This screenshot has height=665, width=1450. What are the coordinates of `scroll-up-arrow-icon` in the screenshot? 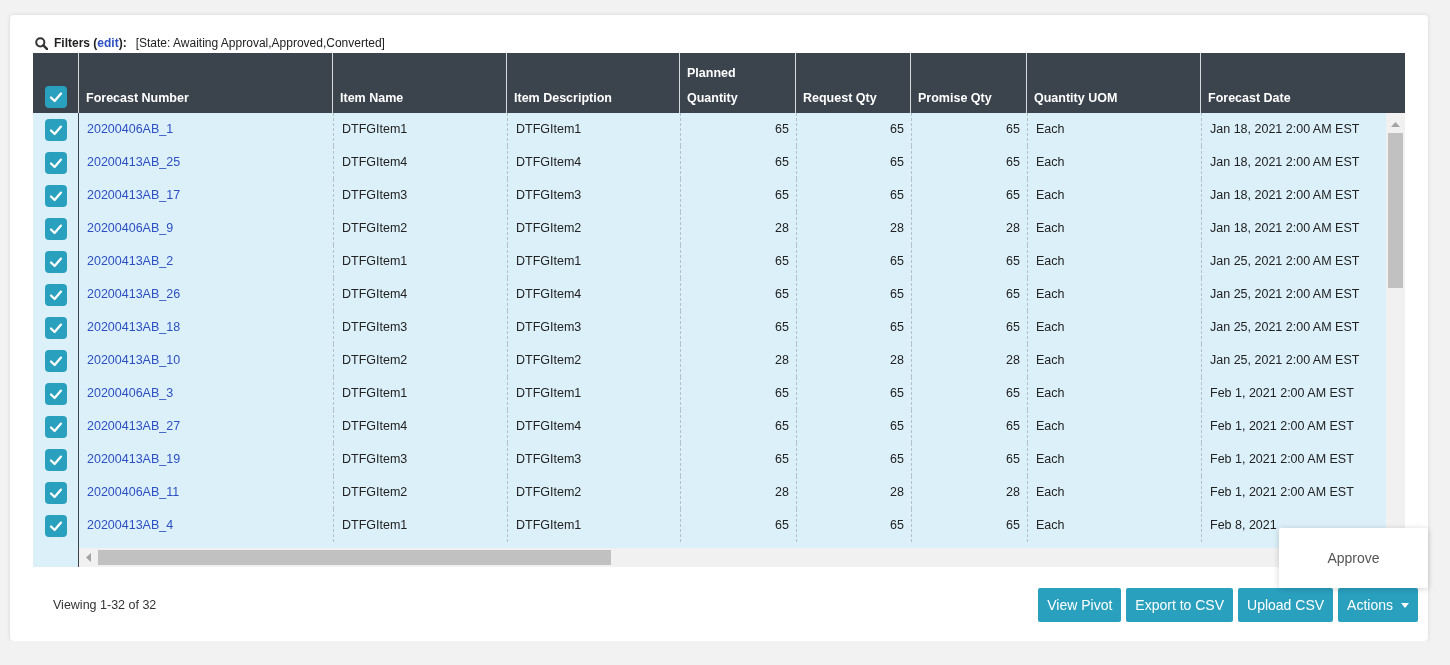 It's located at (1395, 124).